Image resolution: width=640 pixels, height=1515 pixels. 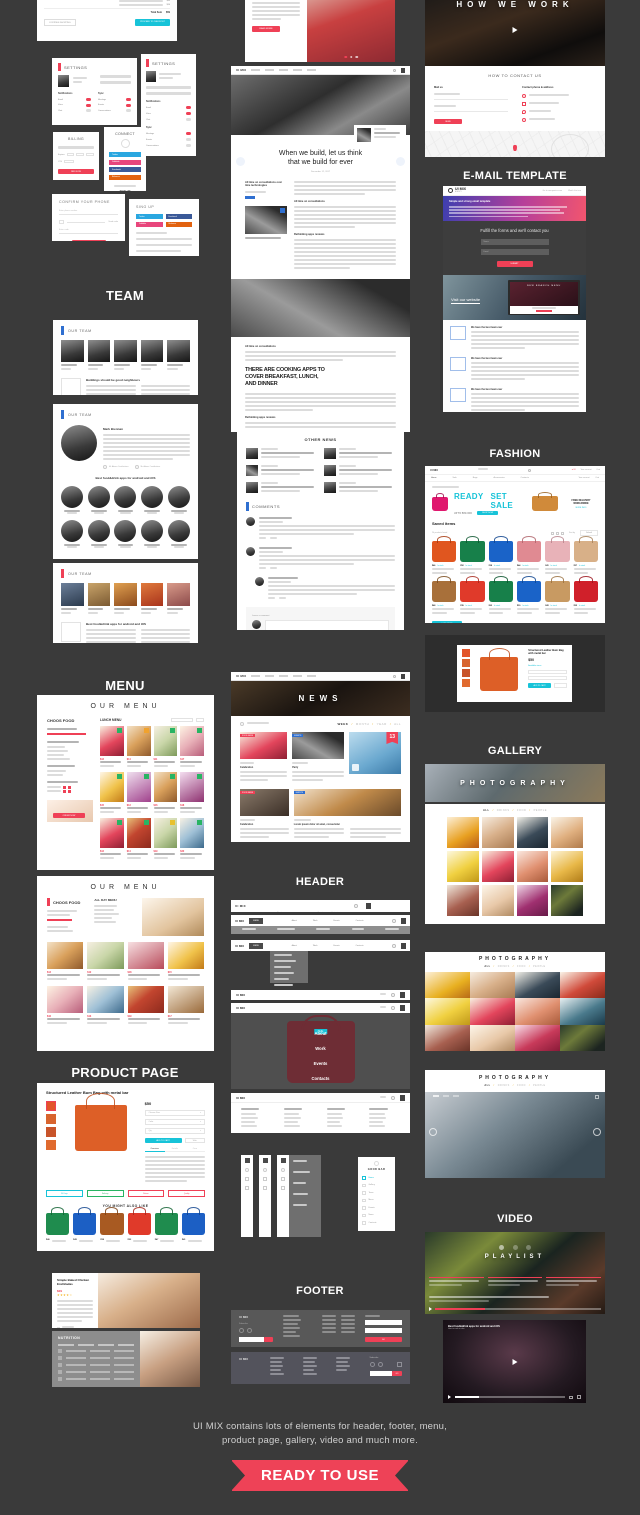 What do you see at coordinates (448, 121) in the screenshot?
I see `contact-send-button: SEND` at bounding box center [448, 121].